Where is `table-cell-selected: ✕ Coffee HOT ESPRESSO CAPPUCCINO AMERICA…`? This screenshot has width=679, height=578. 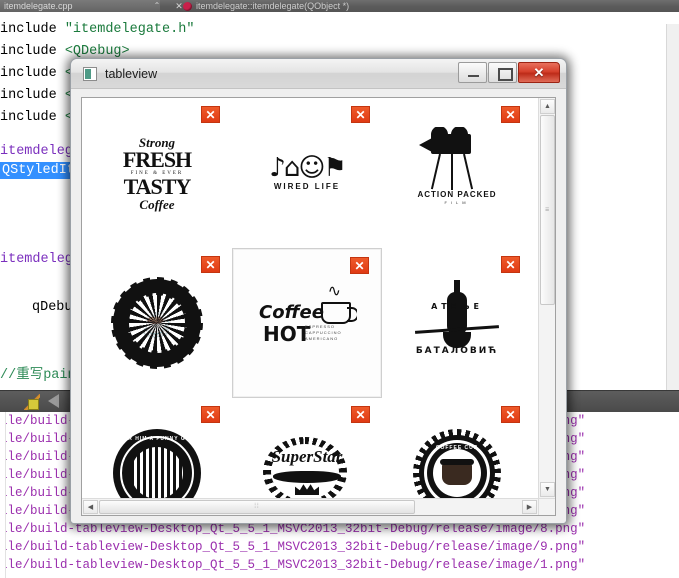
table-cell-selected: ✕ Coffee HOT ESPRESSO CAPPUCCINO AMERICA… is located at coordinates (307, 323).